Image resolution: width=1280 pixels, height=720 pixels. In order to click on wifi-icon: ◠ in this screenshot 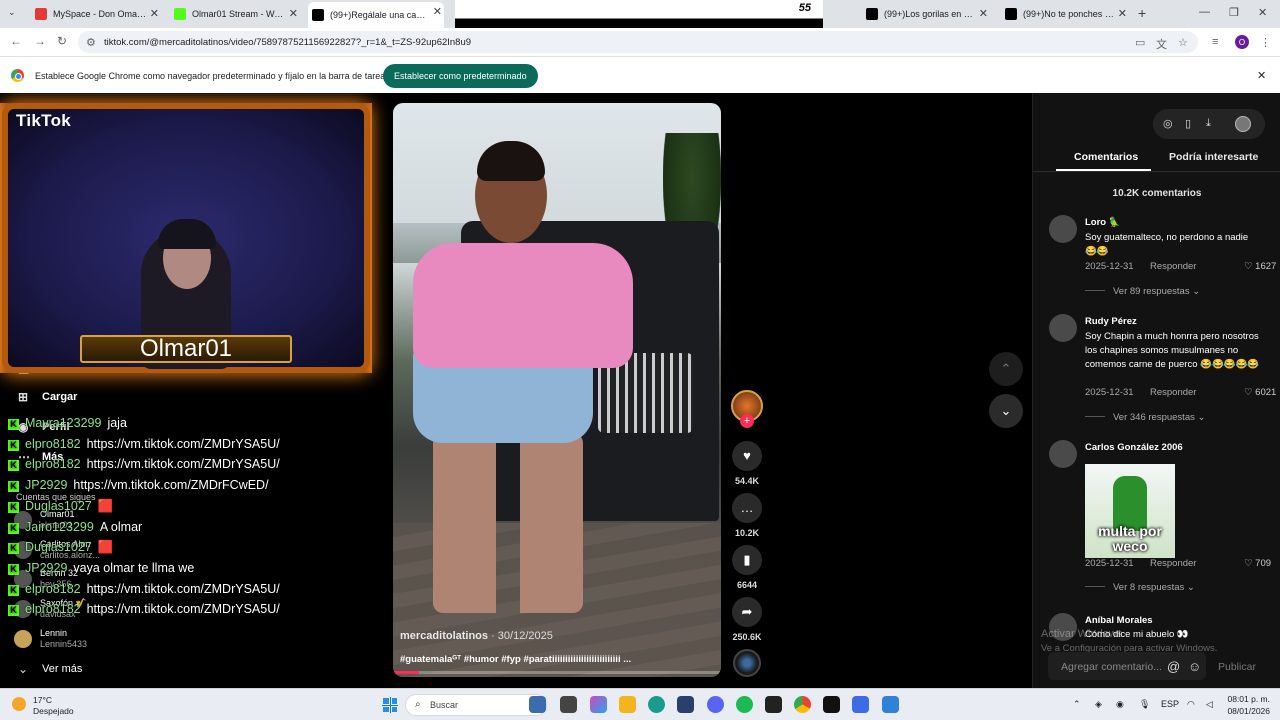, I will do `click(1191, 704)`.